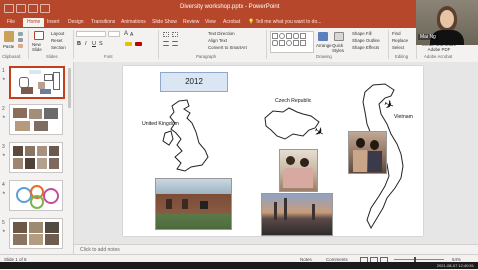 The height and width of the screenshot is (270, 478). Describe the element at coordinates (100, 250) in the screenshot. I see `notes-placeholder: Click to add notes` at that location.